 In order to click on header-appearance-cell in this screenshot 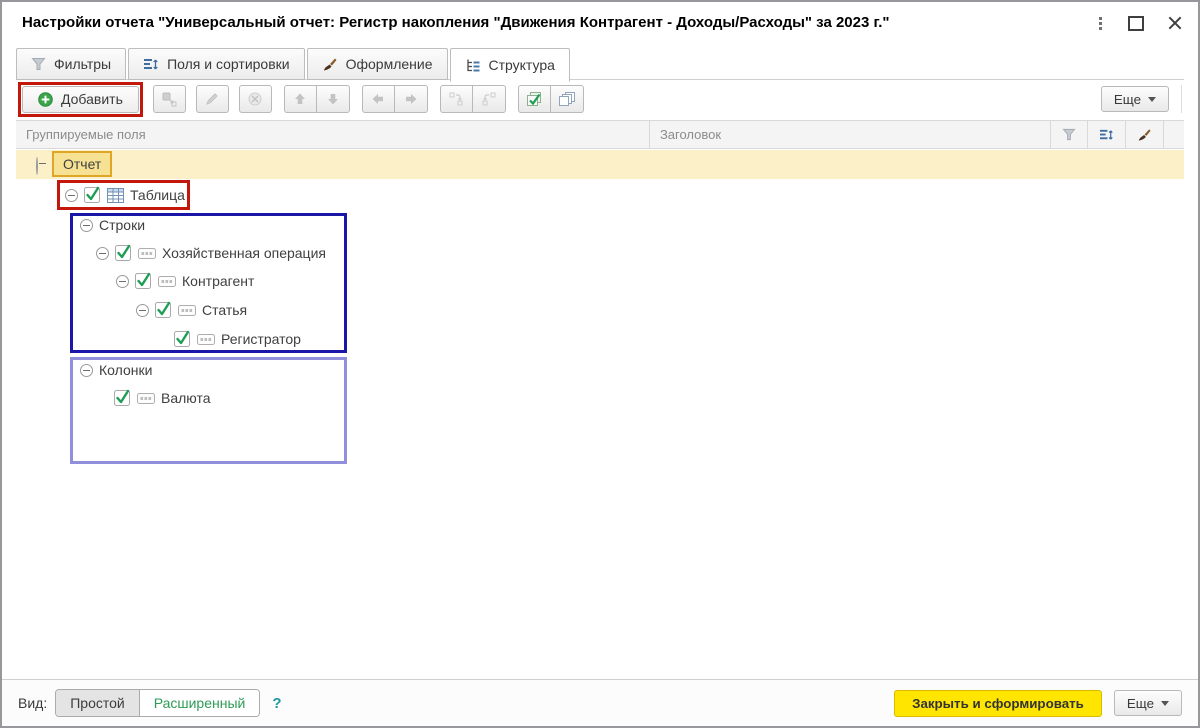, I will do `click(1145, 134)`.